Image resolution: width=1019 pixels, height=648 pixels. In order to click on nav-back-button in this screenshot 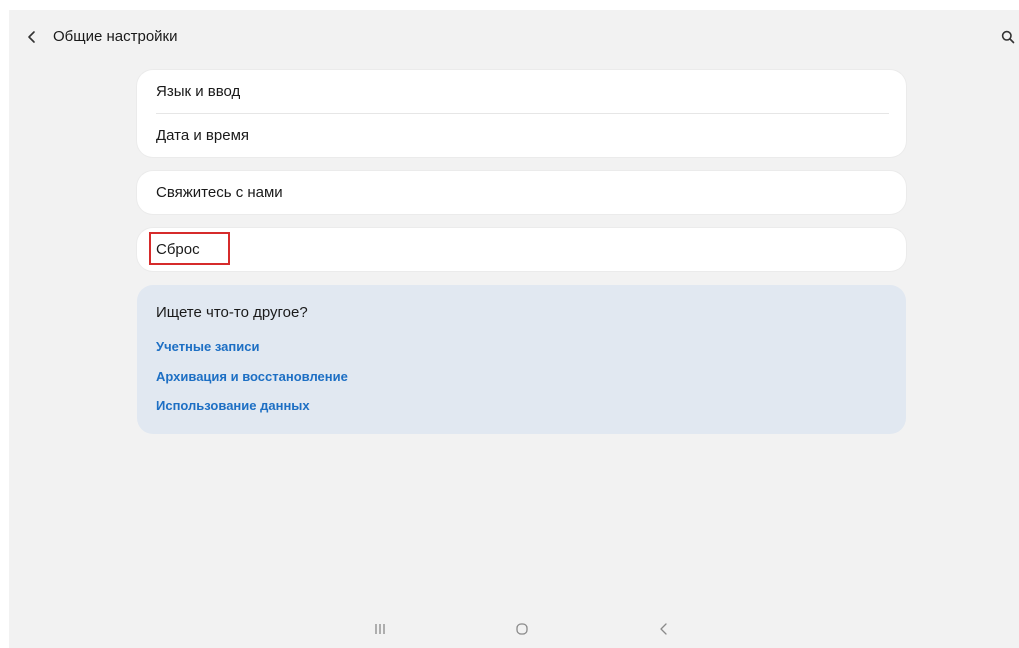, I will do `click(664, 629)`.